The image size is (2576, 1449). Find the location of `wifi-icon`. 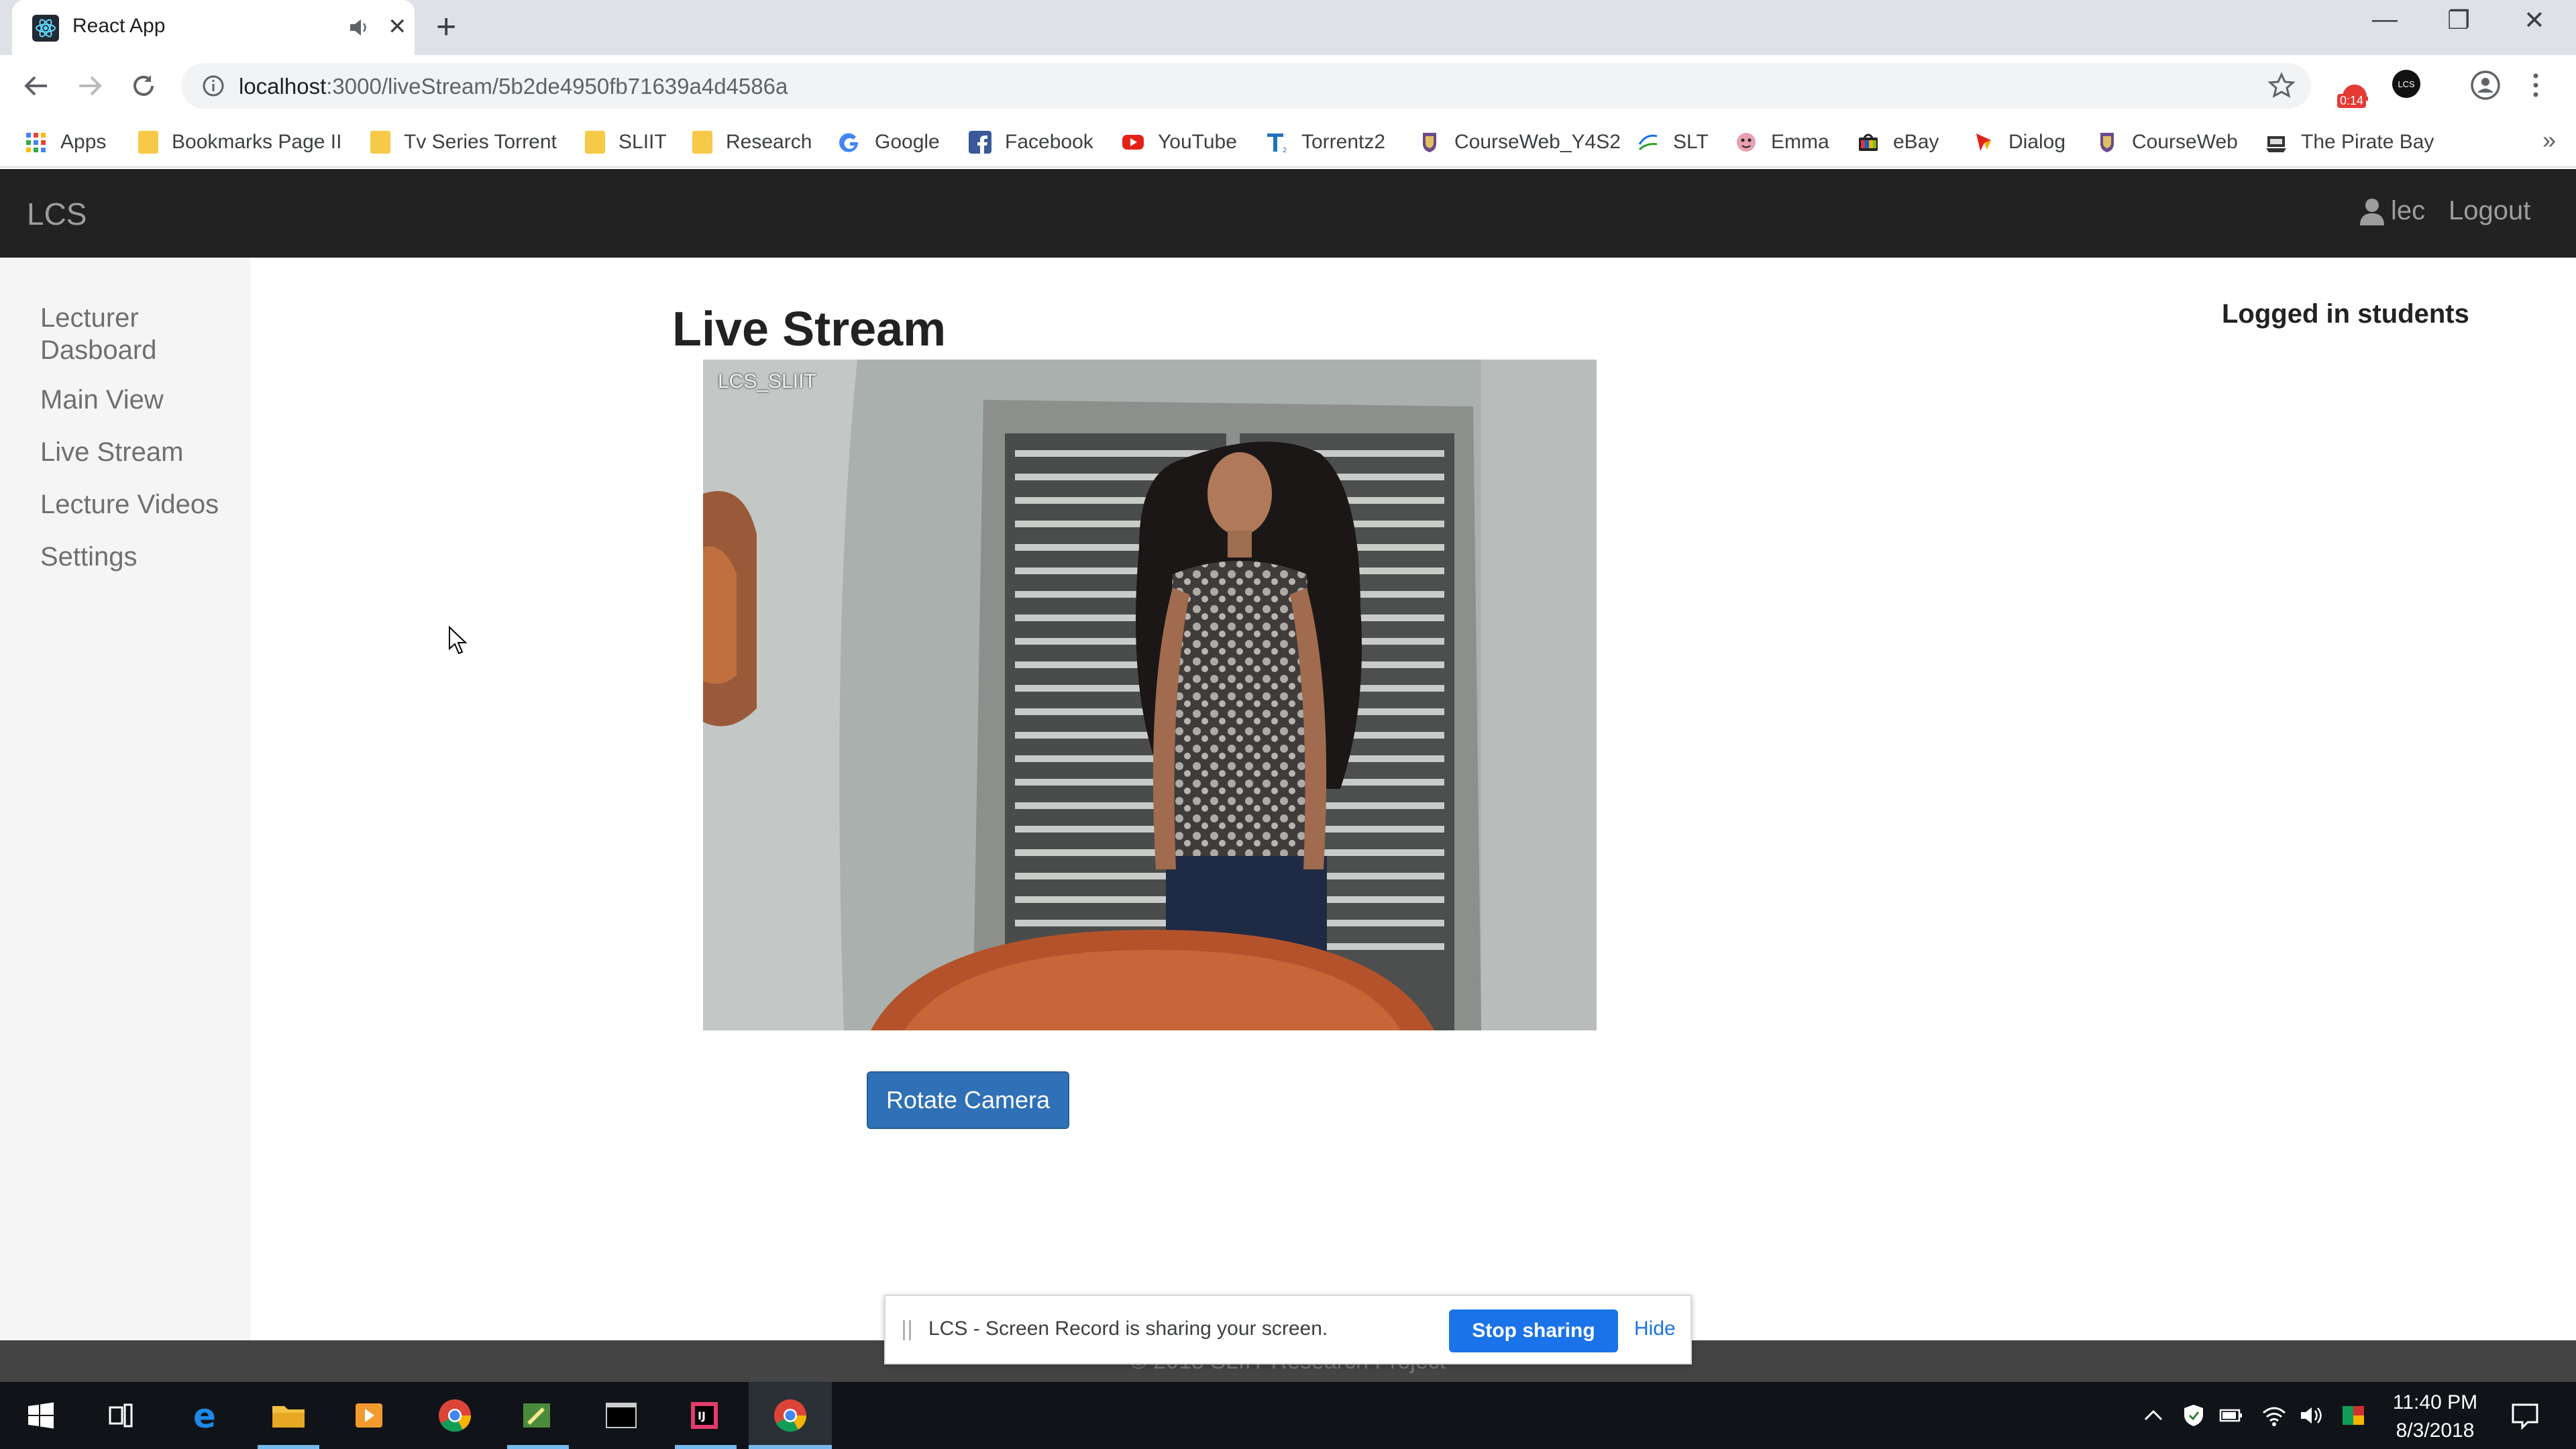

wifi-icon is located at coordinates (2274, 1415).